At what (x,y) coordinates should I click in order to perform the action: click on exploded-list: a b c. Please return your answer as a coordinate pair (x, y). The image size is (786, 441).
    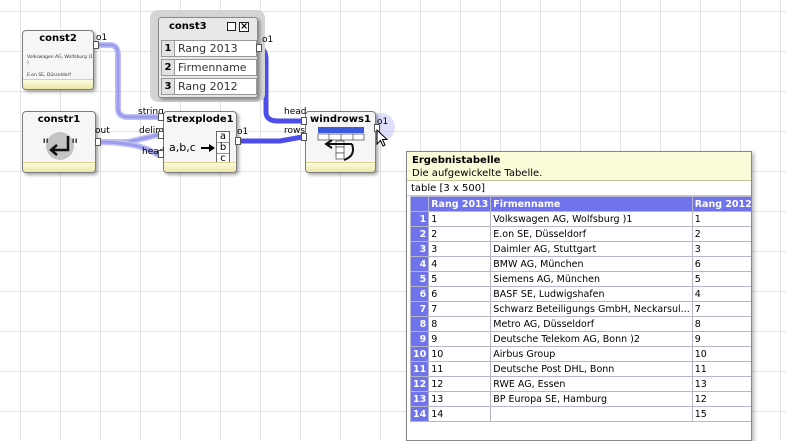
    Looking at the image, I should click on (223, 148).